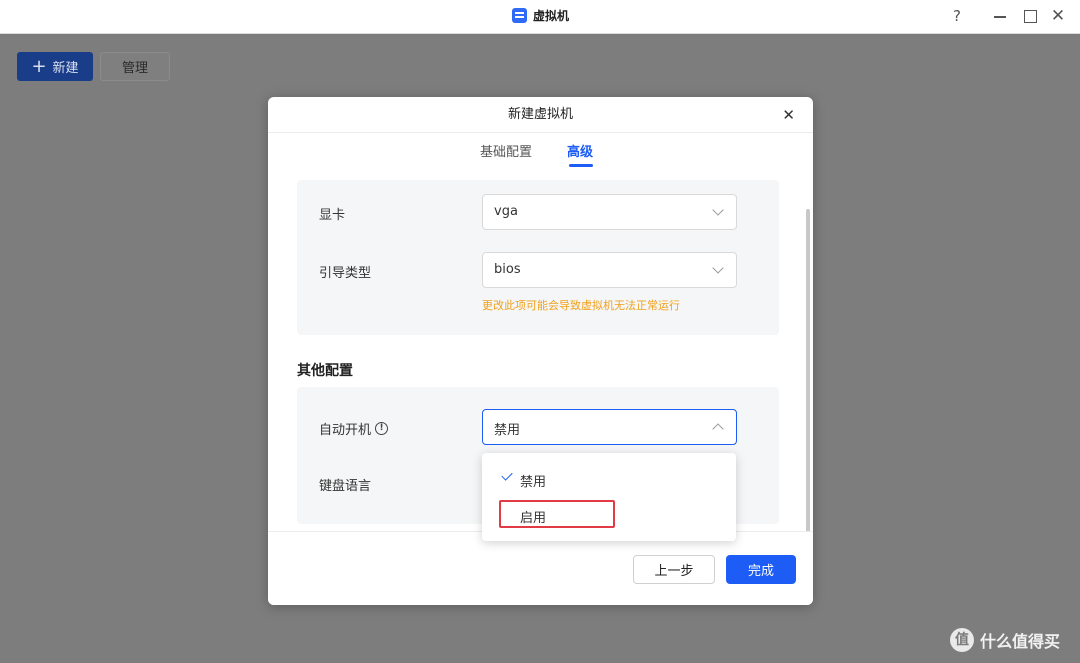  What do you see at coordinates (540, 115) in the screenshot?
I see `dialog-title: 新建虚拟机` at bounding box center [540, 115].